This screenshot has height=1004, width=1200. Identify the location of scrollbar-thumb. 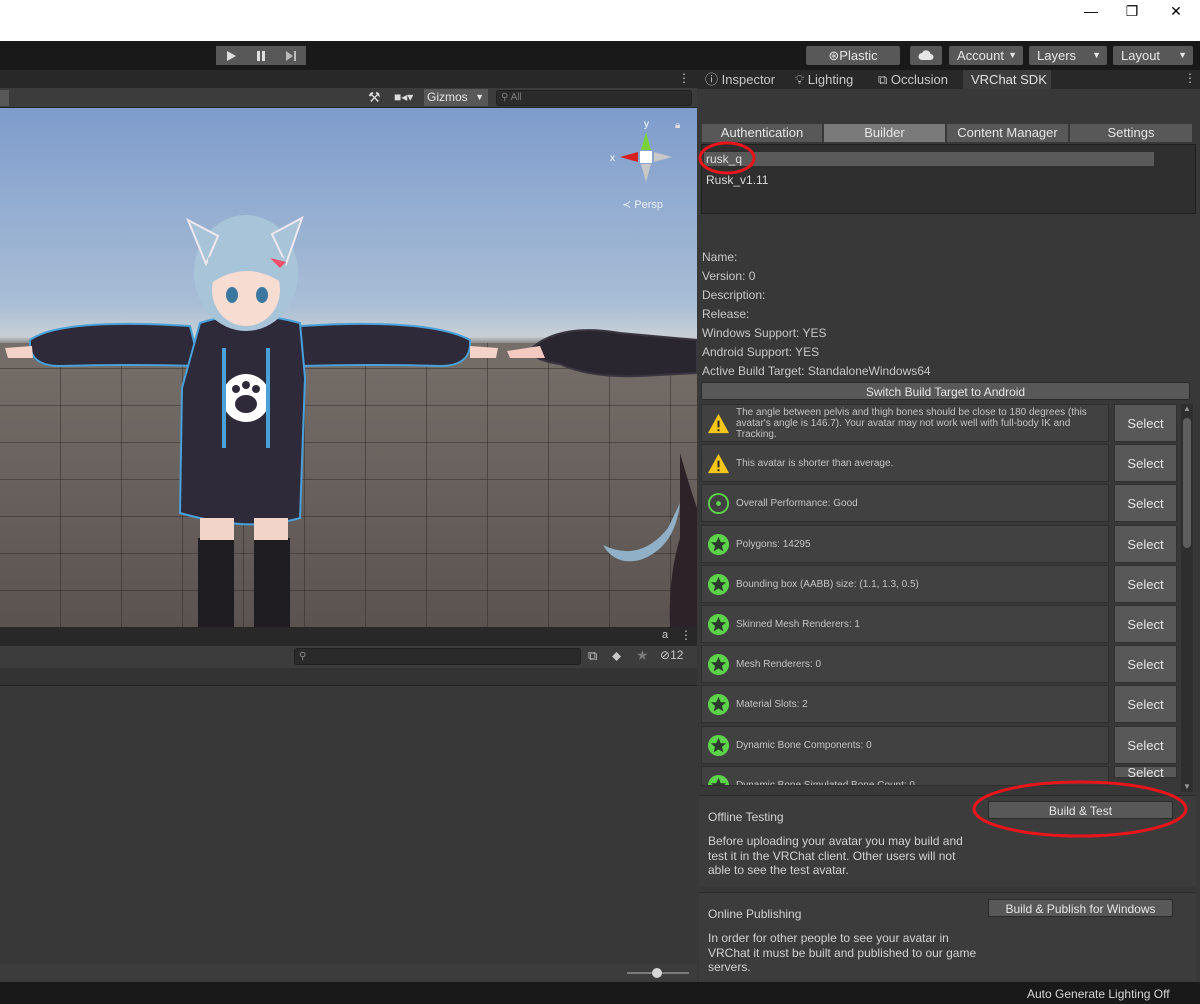
(1187, 483).